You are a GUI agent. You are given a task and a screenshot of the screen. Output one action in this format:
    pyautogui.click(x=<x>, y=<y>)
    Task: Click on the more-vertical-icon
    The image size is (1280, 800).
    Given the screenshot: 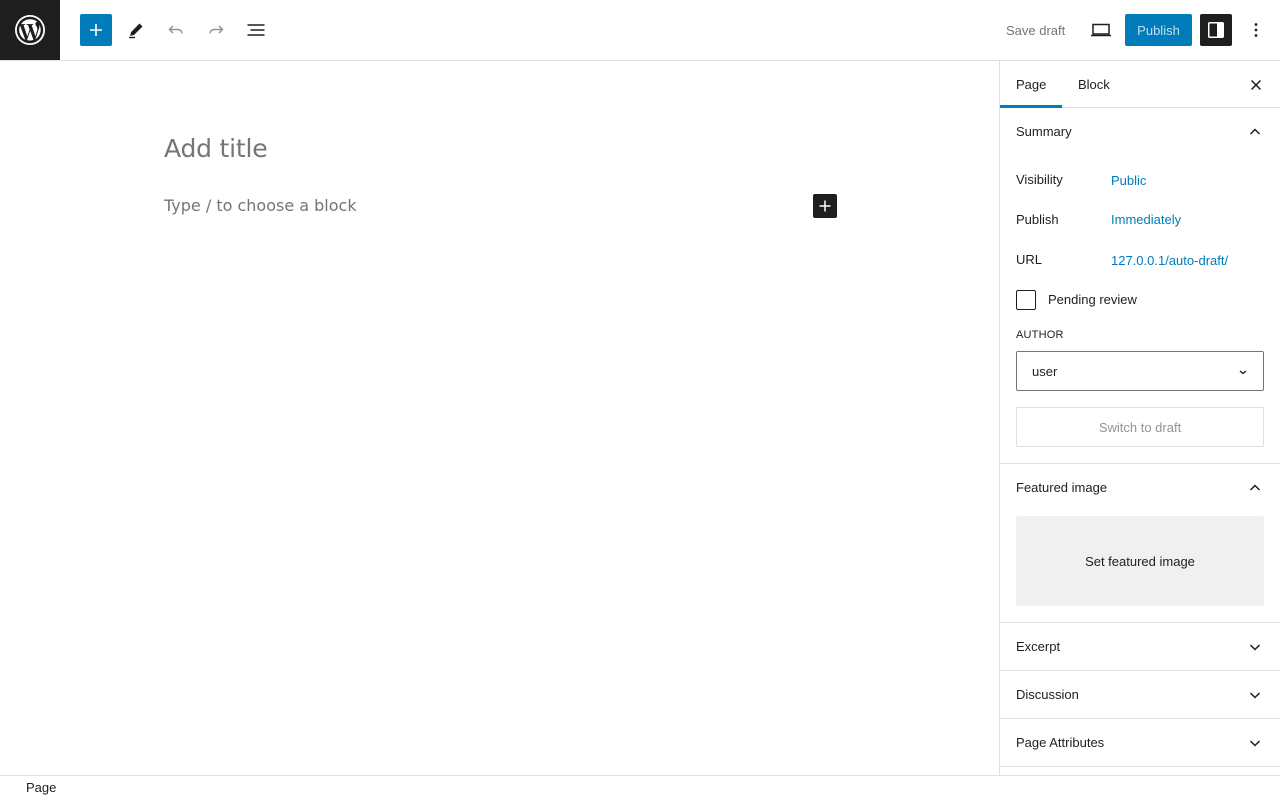 What is the action you would take?
    pyautogui.click(x=1256, y=30)
    